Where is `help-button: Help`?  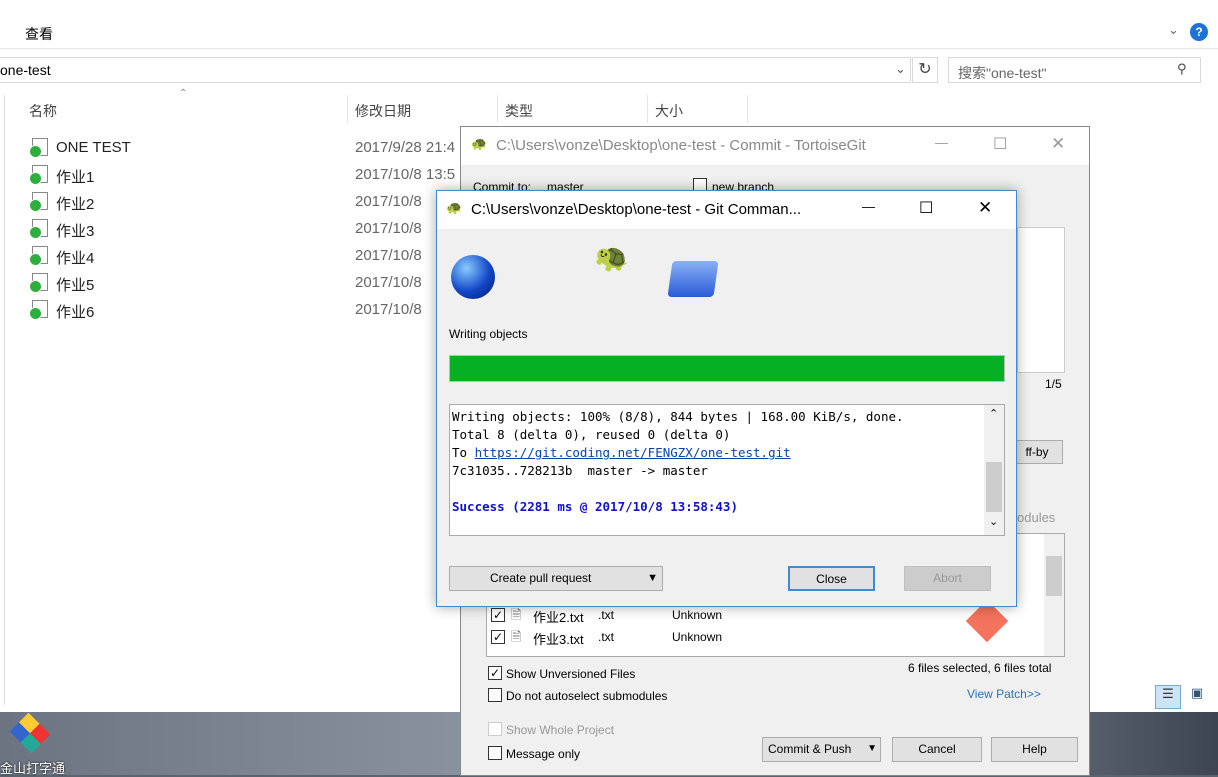 help-button: Help is located at coordinates (1034, 749).